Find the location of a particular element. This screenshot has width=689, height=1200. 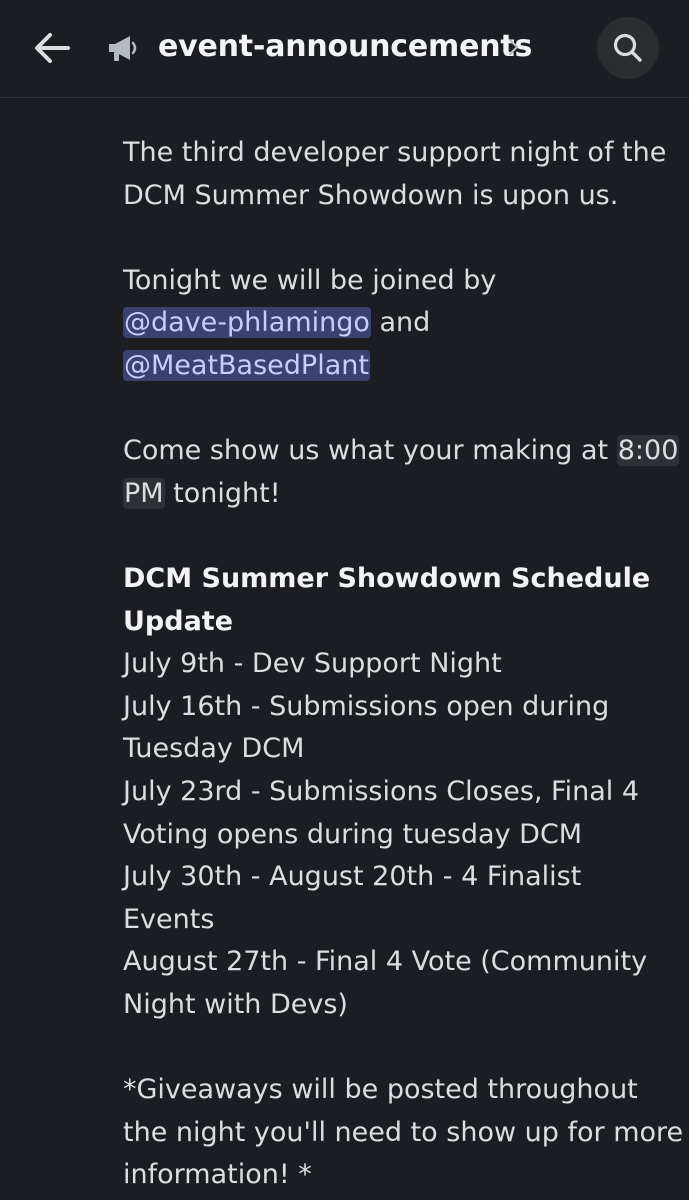

schedule-heading: Update is located at coordinates (178, 621).